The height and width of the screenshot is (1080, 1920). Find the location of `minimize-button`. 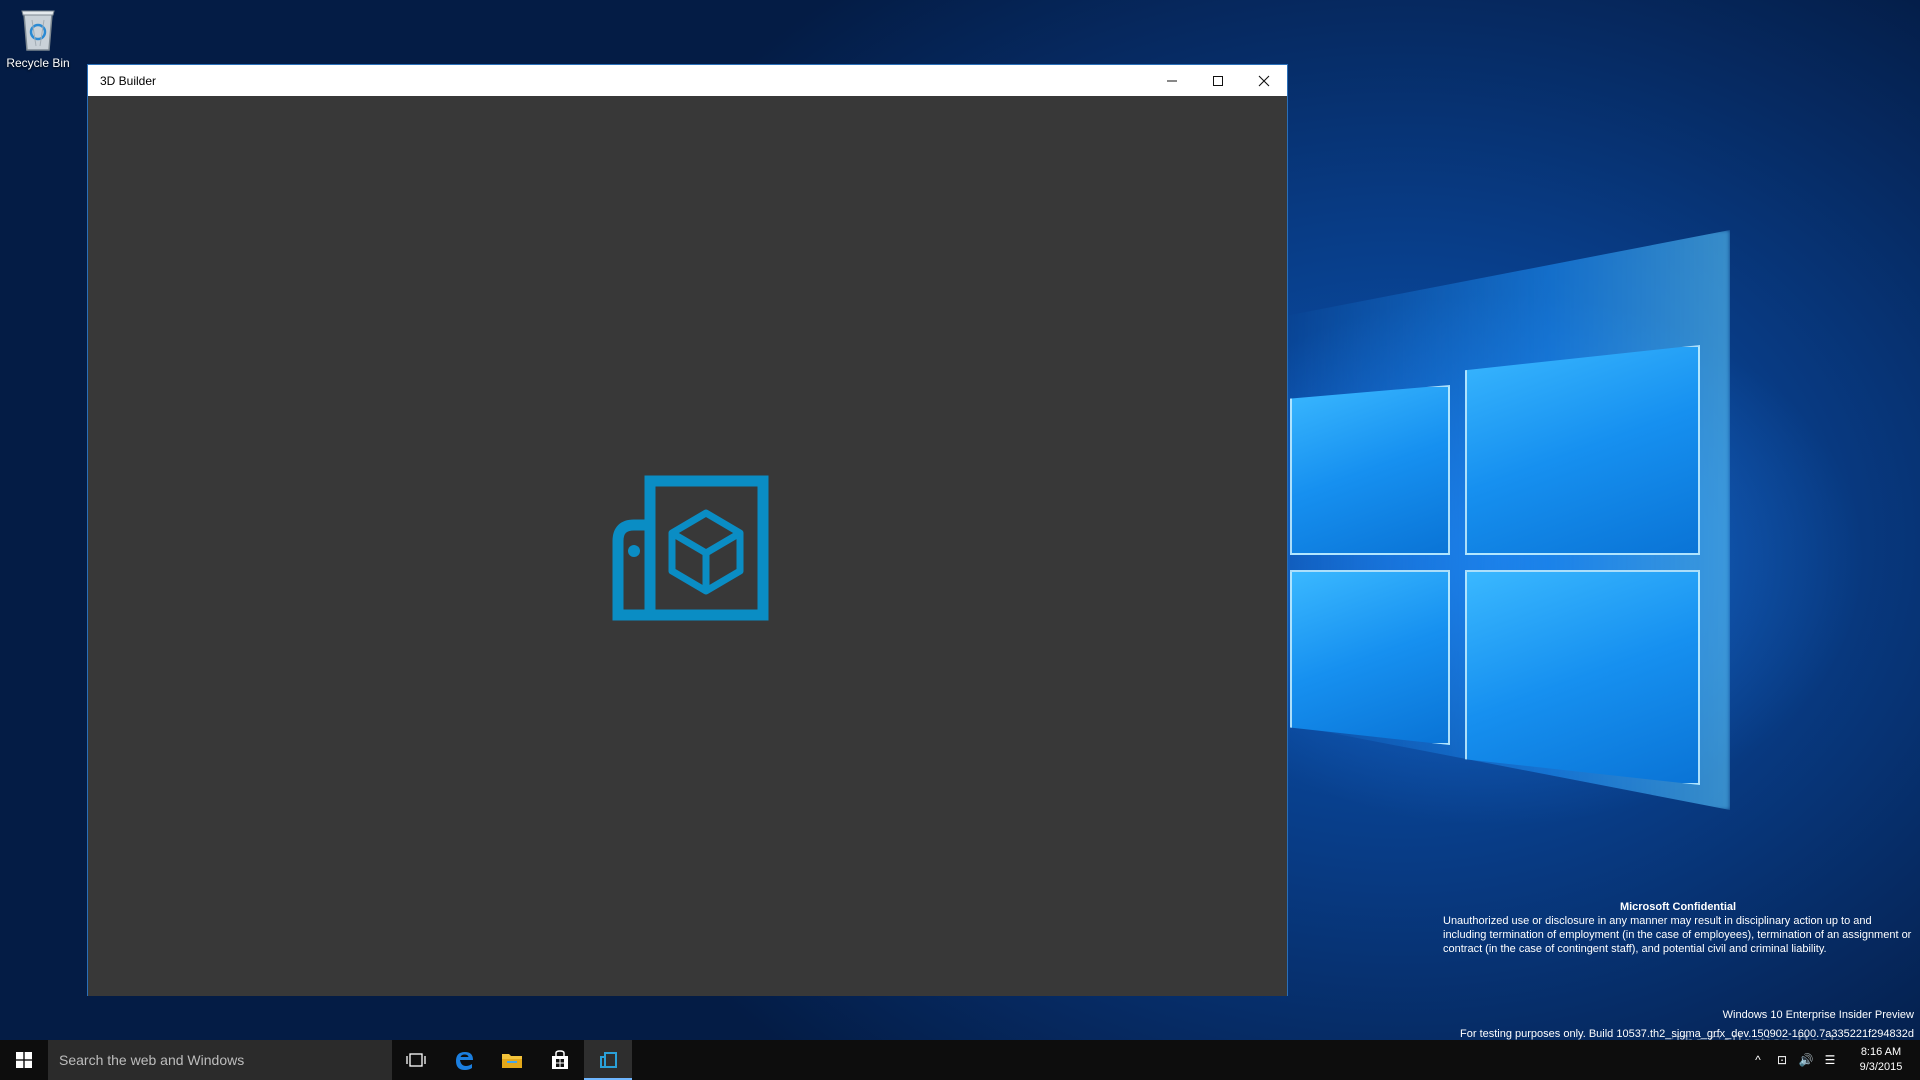

minimize-button is located at coordinates (1172, 80).